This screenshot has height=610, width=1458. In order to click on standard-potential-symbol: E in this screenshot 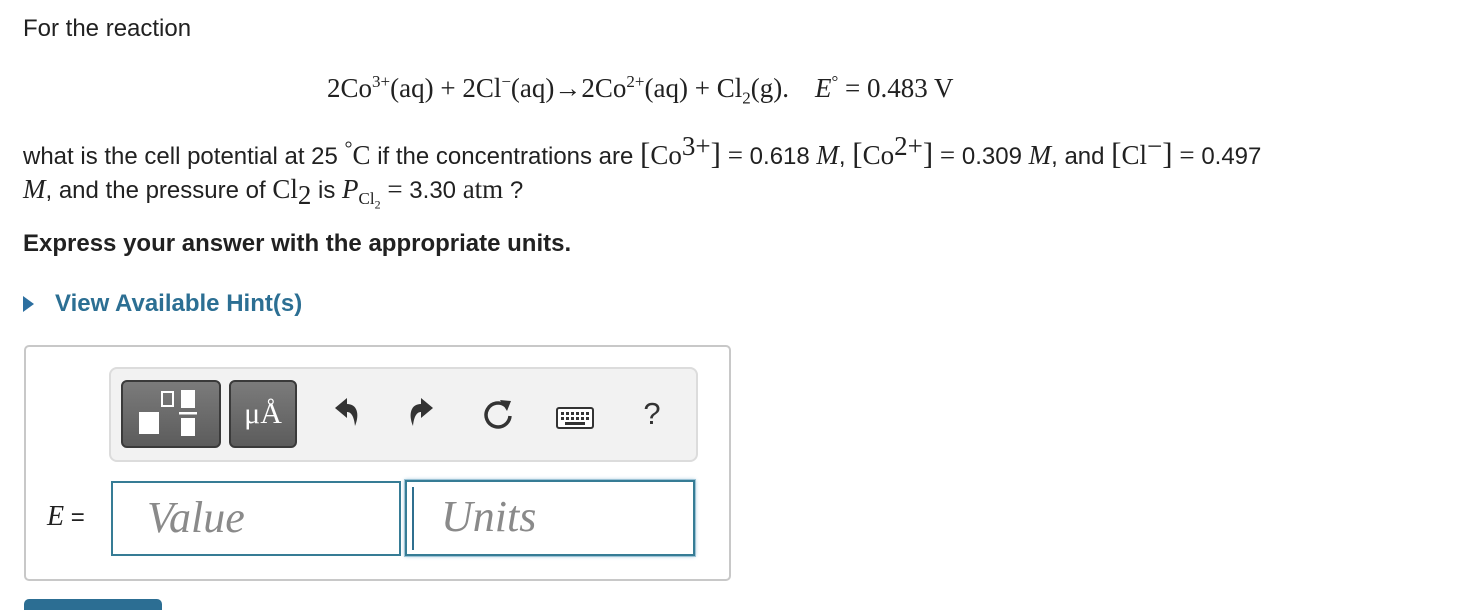, I will do `click(823, 88)`.